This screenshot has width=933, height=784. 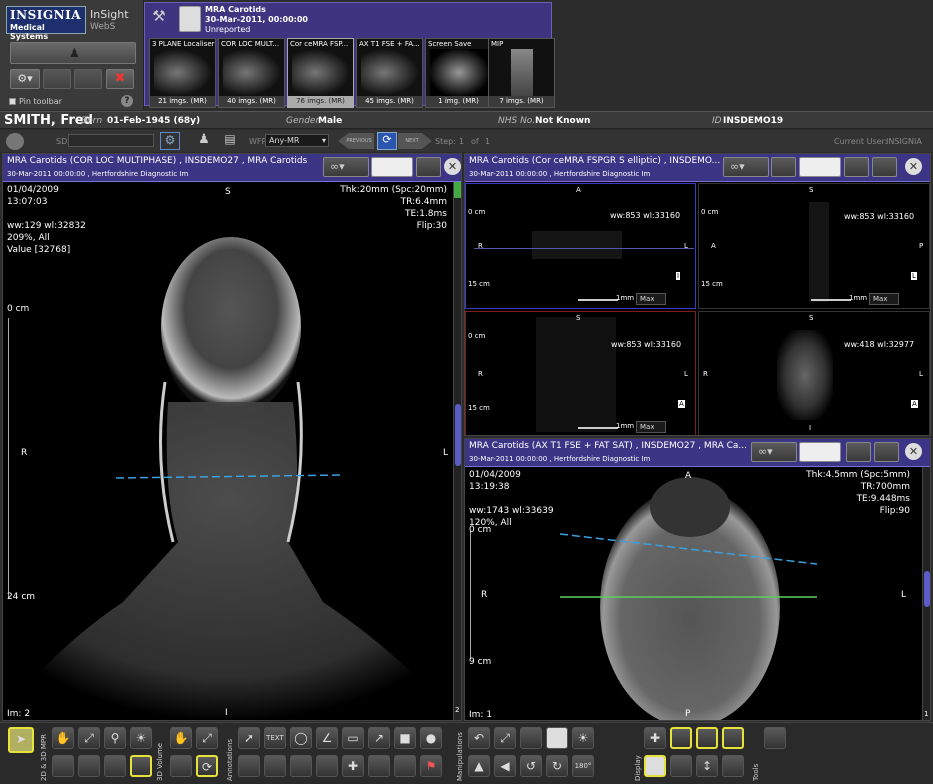 What do you see at coordinates (115, 766) in the screenshot?
I see `oblique-icon` at bounding box center [115, 766].